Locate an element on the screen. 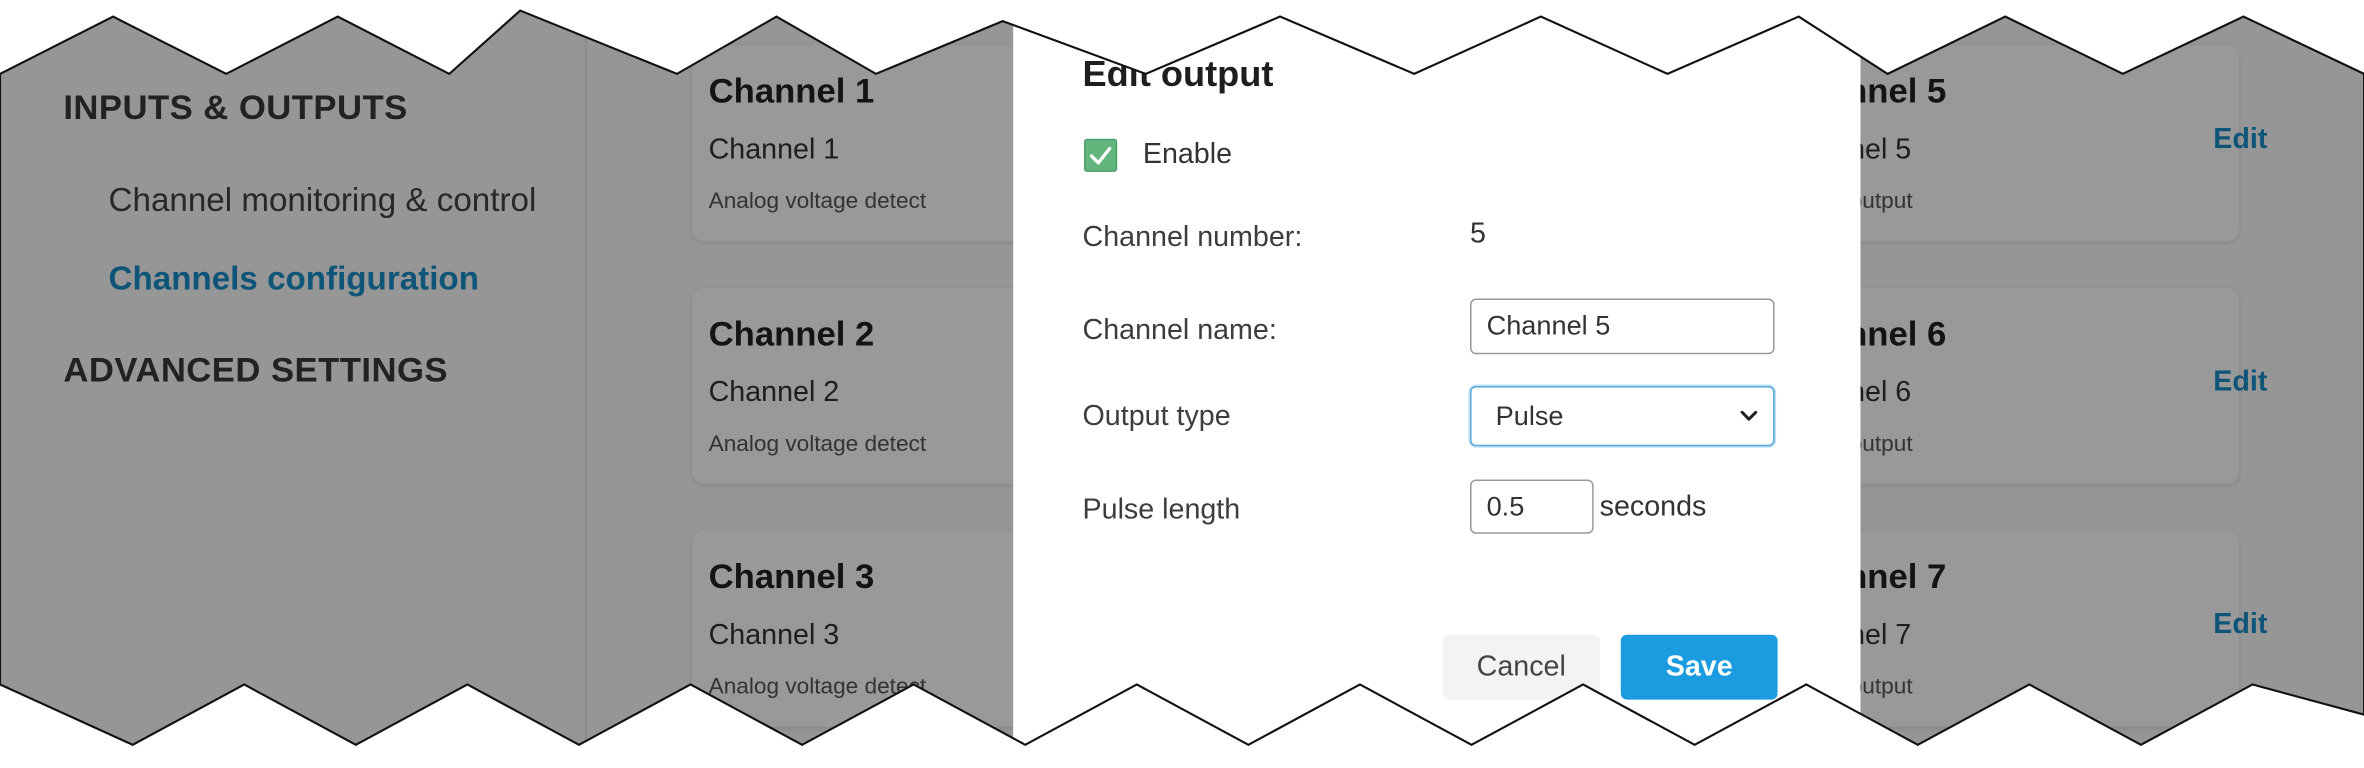 This screenshot has height=768, width=2364. save-button: Save is located at coordinates (1699, 667).